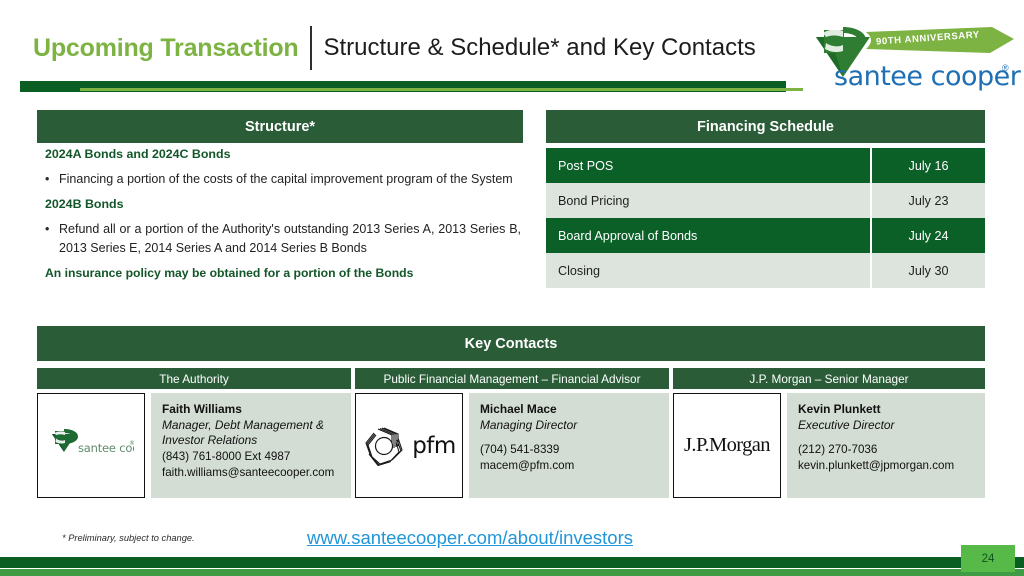  What do you see at coordinates (84, 204) in the screenshot?
I see `structure-group-label-2: 2024B Bonds` at bounding box center [84, 204].